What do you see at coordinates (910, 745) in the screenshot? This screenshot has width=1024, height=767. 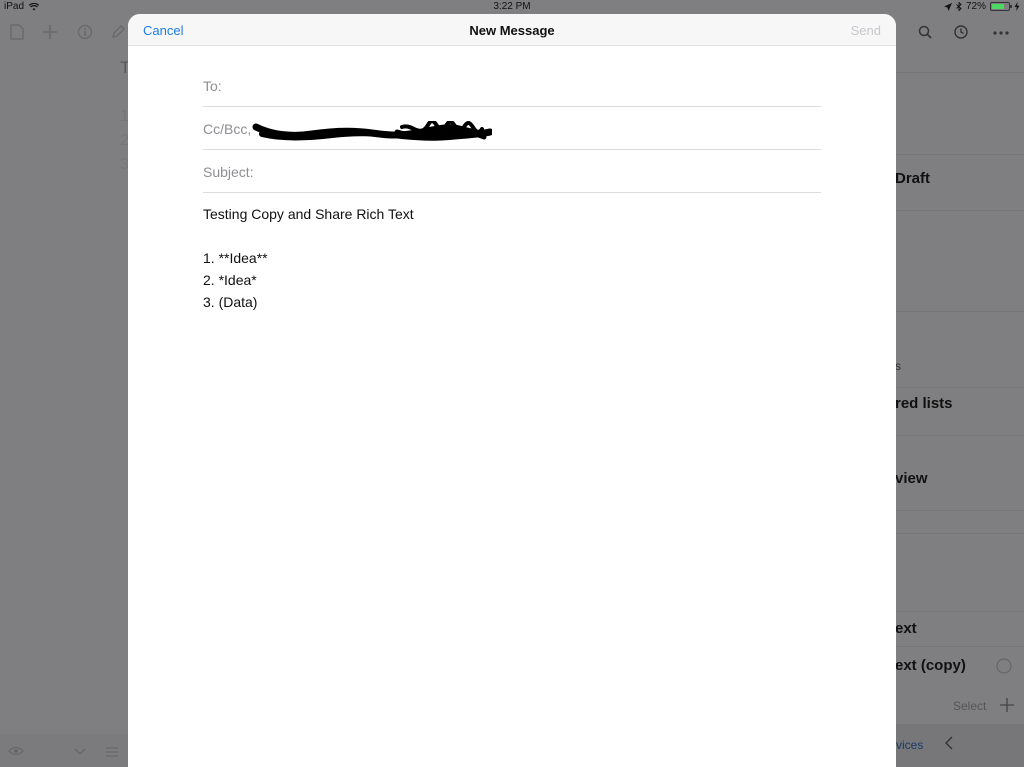 I see `services-link: vices` at bounding box center [910, 745].